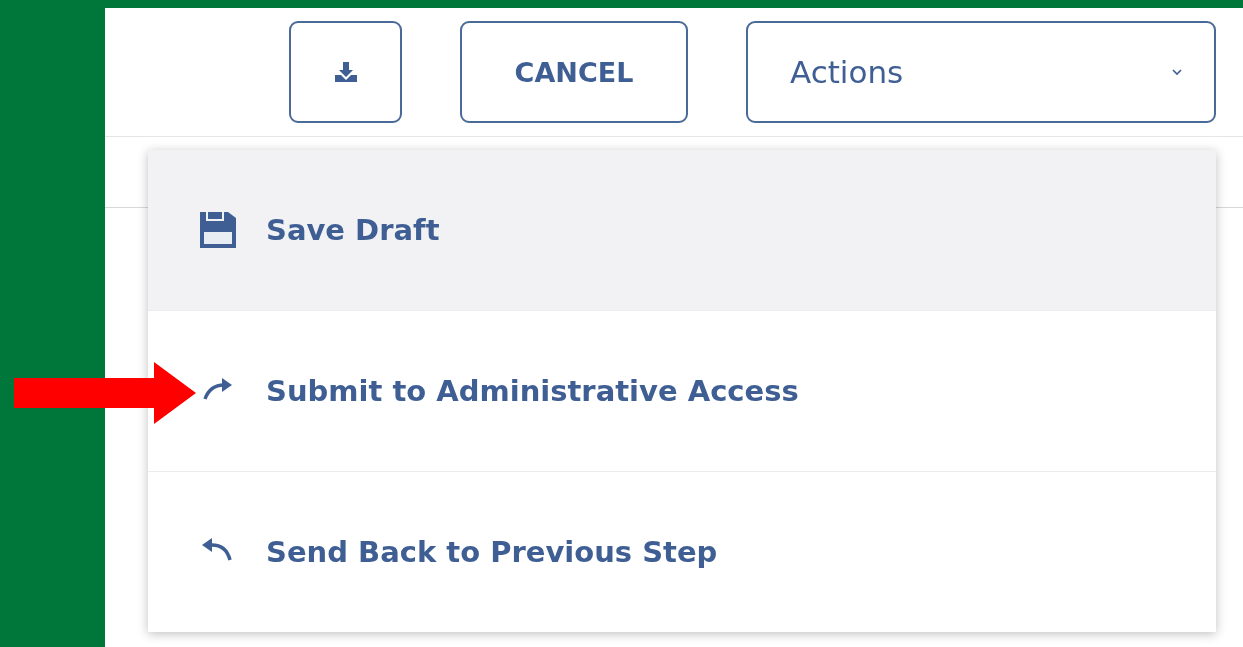 This screenshot has width=1243, height=647. I want to click on caret-icon, so click(1177, 72).